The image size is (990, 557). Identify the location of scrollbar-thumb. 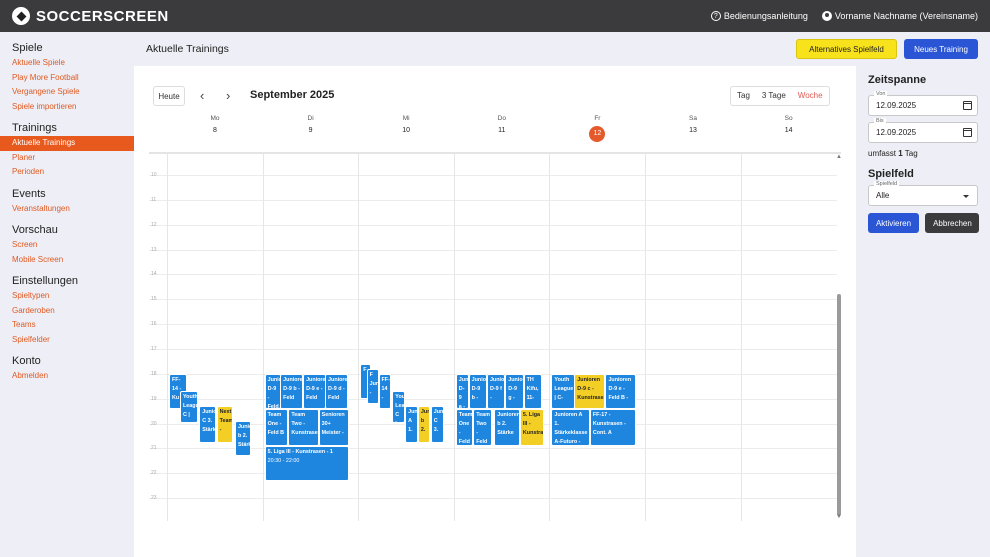
(839, 405).